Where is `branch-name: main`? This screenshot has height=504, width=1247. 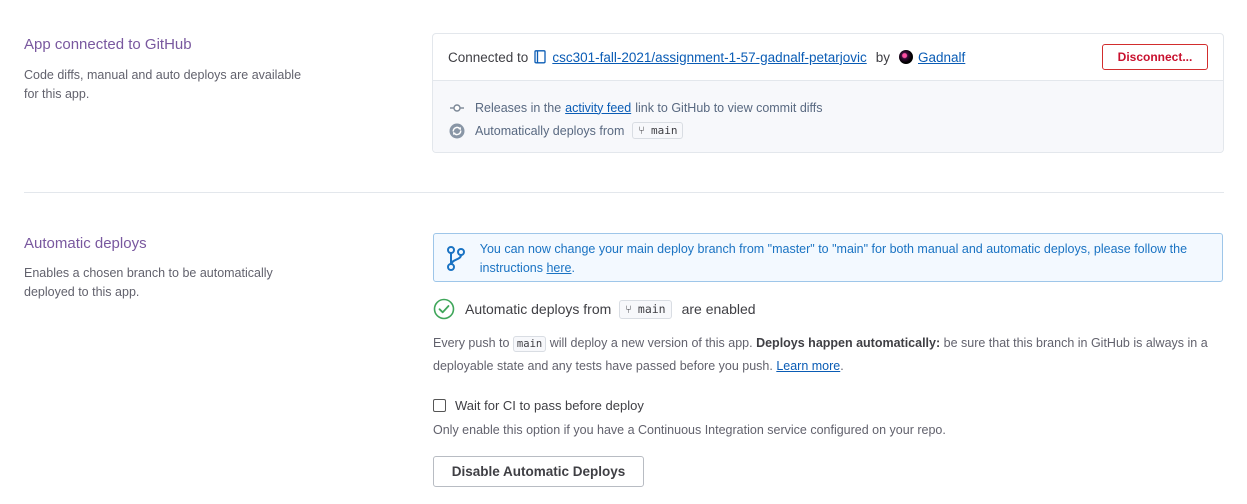 branch-name: main is located at coordinates (664, 130).